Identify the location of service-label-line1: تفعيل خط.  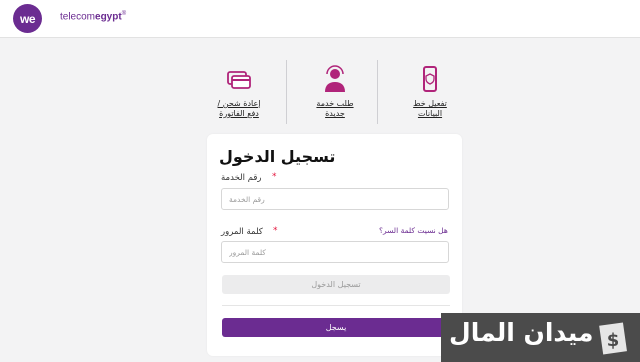
(430, 103).